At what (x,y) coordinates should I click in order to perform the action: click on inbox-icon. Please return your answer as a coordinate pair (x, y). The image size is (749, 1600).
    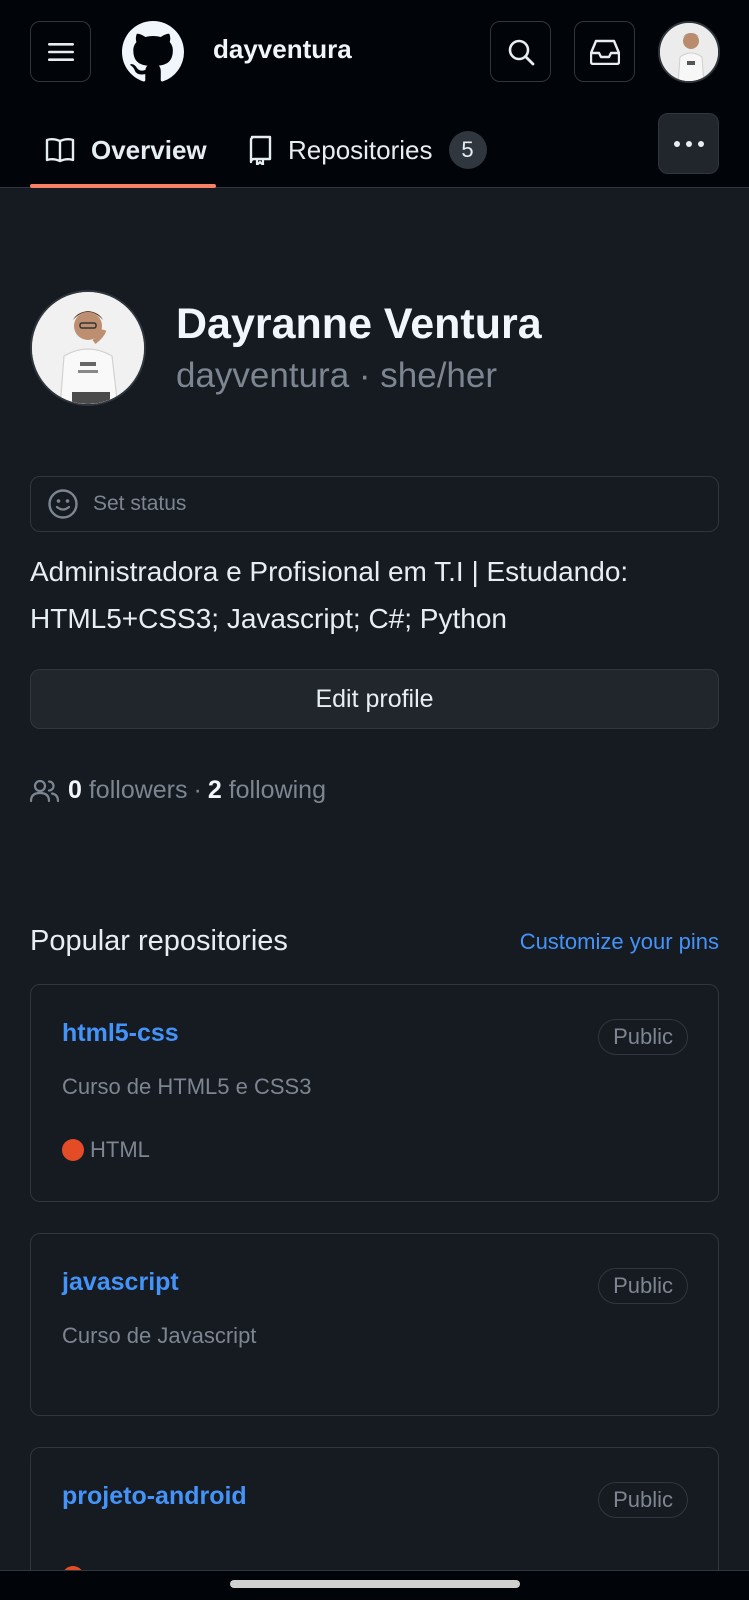
    Looking at the image, I should click on (604, 52).